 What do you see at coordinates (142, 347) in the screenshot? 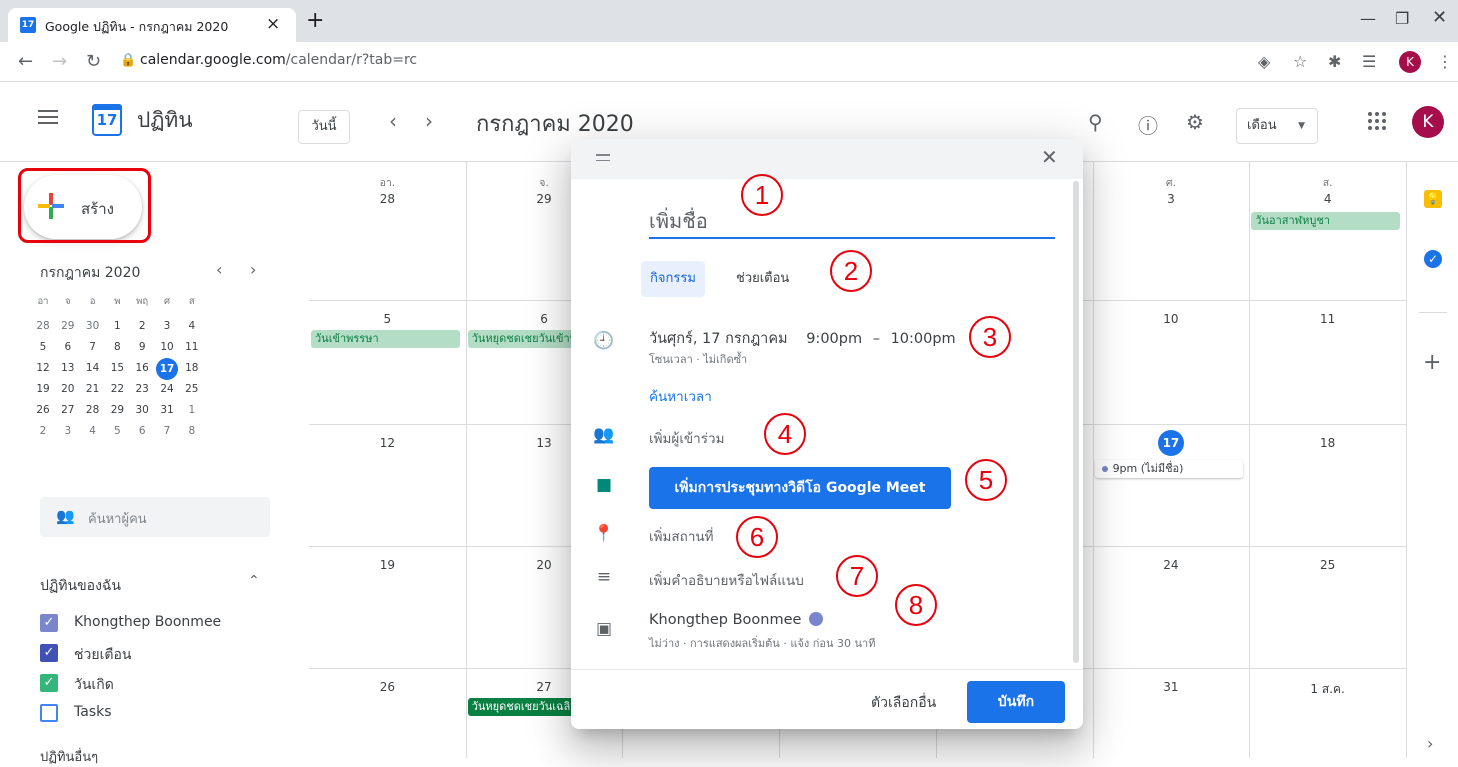
I see `mini-day: 9` at bounding box center [142, 347].